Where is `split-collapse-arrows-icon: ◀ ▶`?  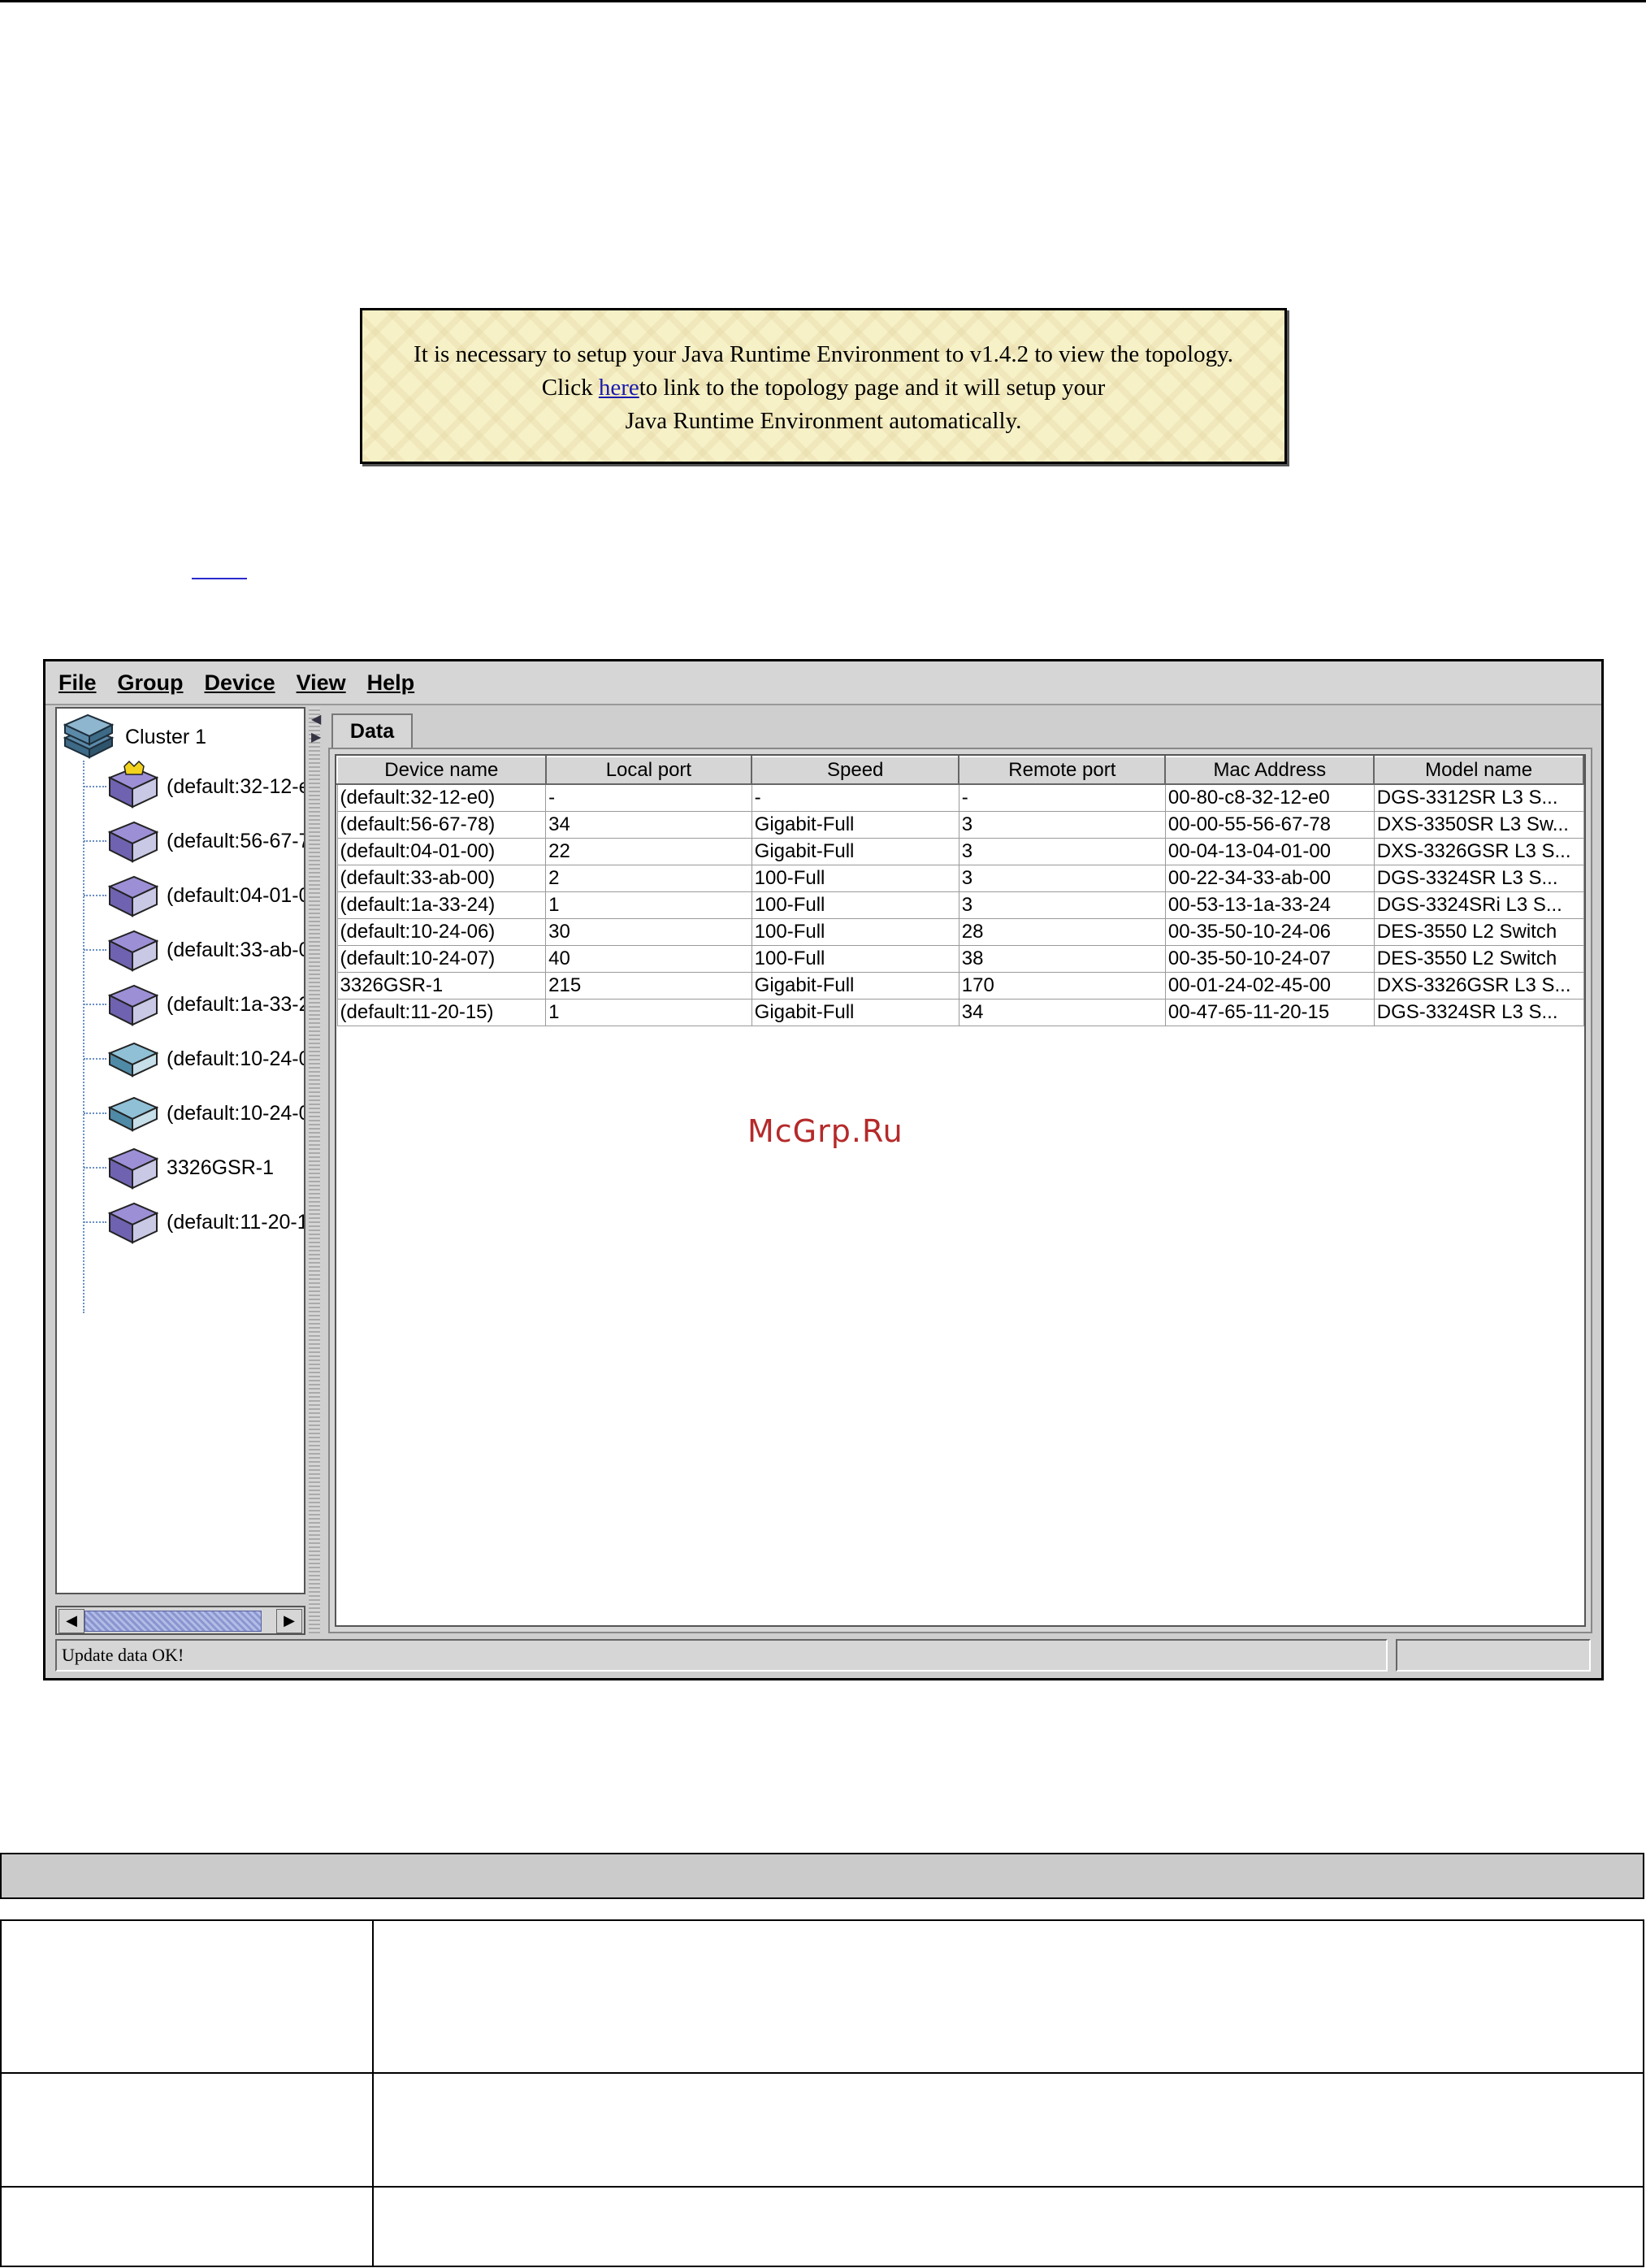 split-collapse-arrows-icon: ◀ ▶ is located at coordinates (316, 728).